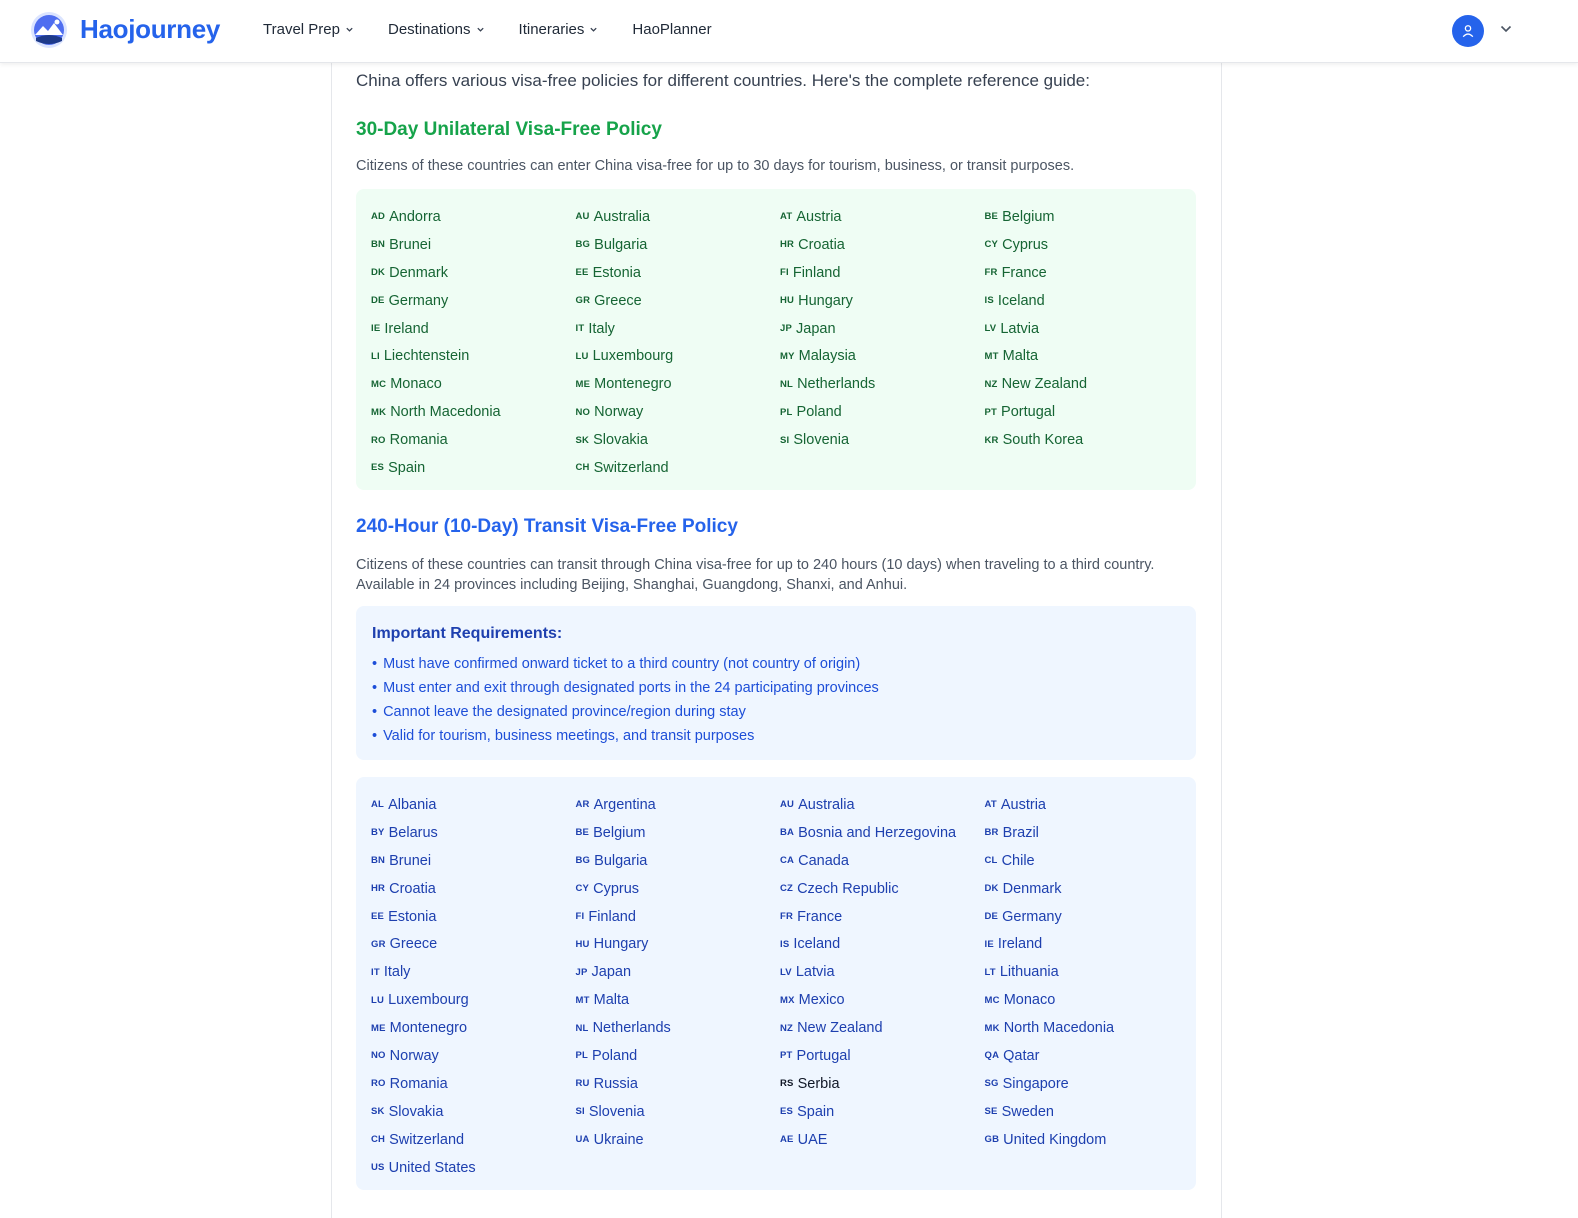 The width and height of the screenshot is (1578, 1218). Describe the element at coordinates (49, 30) in the screenshot. I see `mountain-logo-icon` at that location.